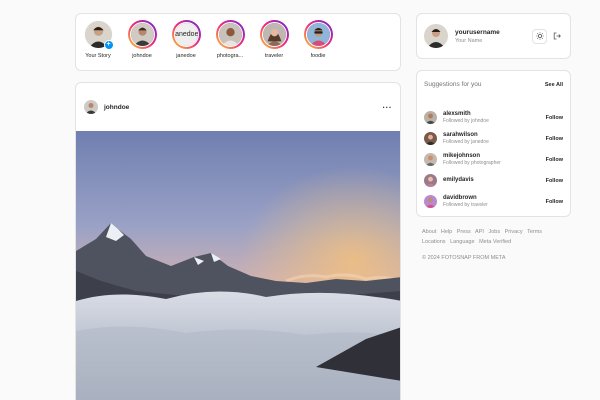 This screenshot has width=600, height=400. Describe the element at coordinates (446, 232) in the screenshot. I see `footer-link-help: Help` at that location.